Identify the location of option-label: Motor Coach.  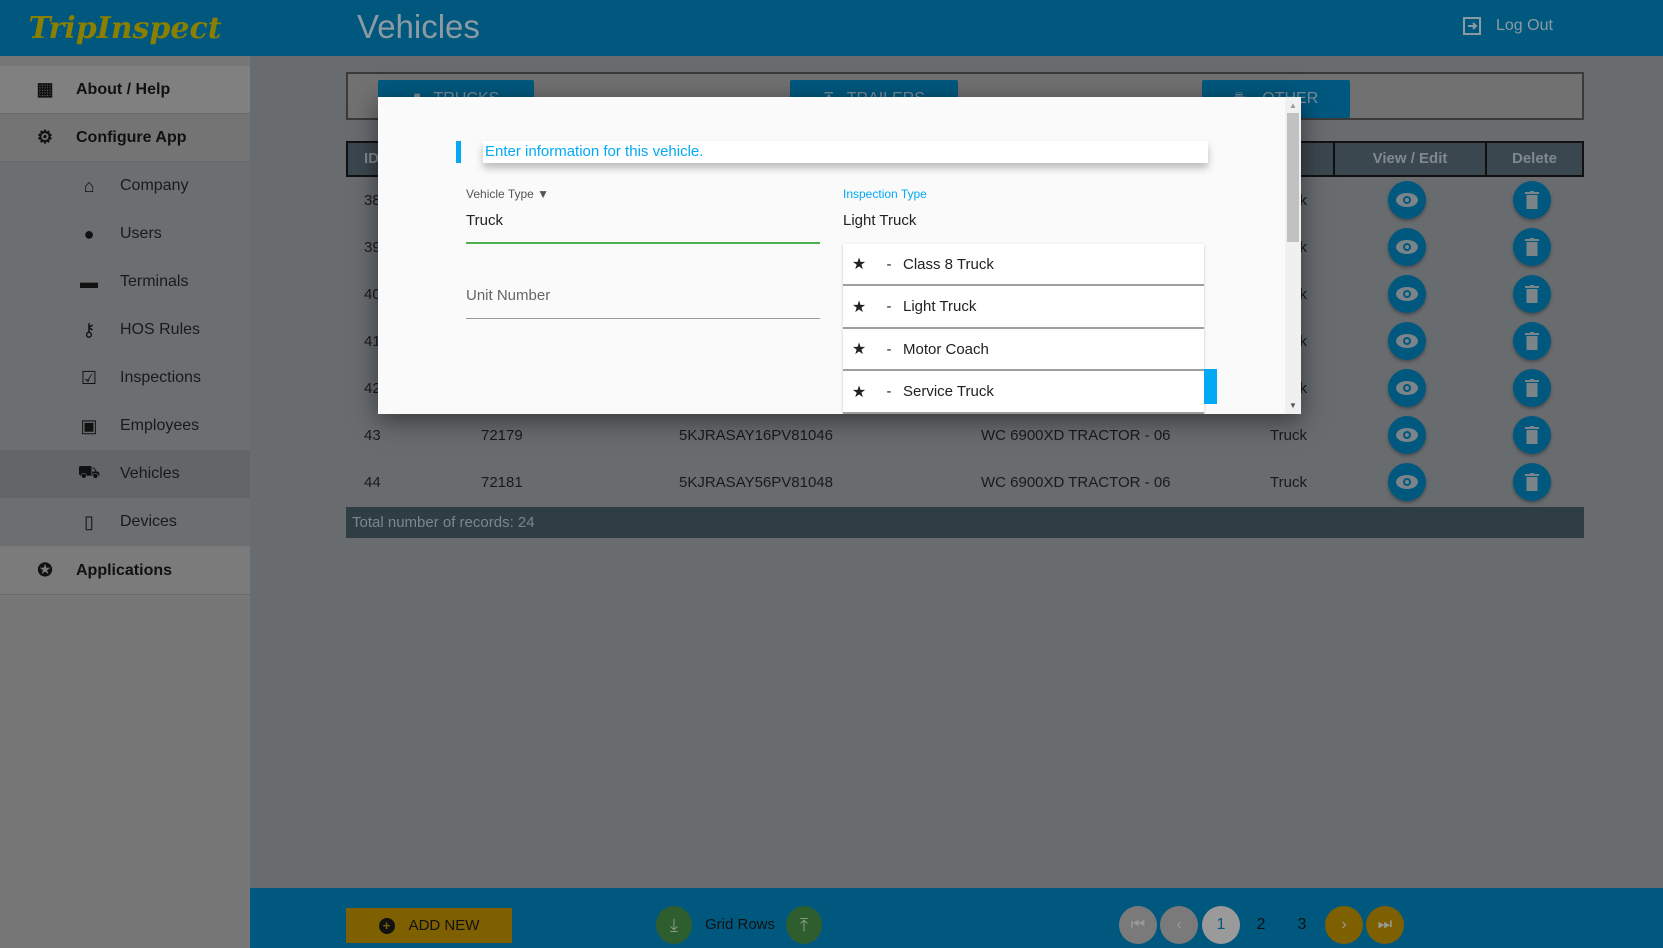
(946, 349).